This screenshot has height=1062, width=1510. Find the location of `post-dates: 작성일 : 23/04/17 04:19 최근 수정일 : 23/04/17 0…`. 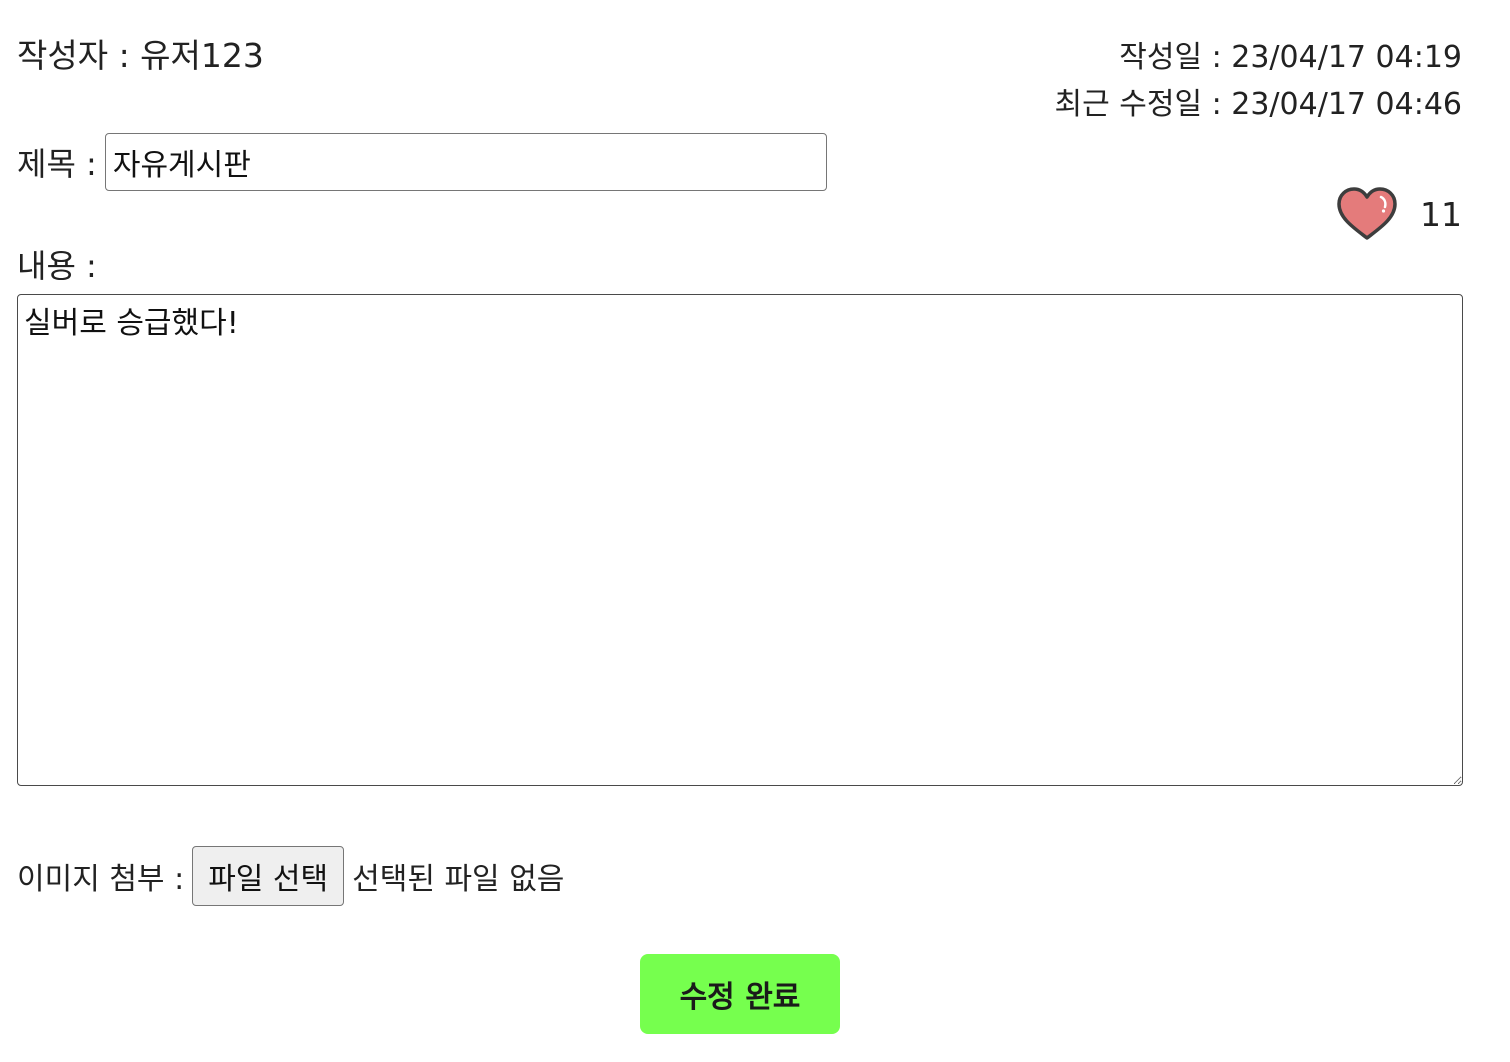

post-dates: 작성일 : 23/04/17 04:19 최근 수정일 : 23/04/17 0… is located at coordinates (1258, 81).